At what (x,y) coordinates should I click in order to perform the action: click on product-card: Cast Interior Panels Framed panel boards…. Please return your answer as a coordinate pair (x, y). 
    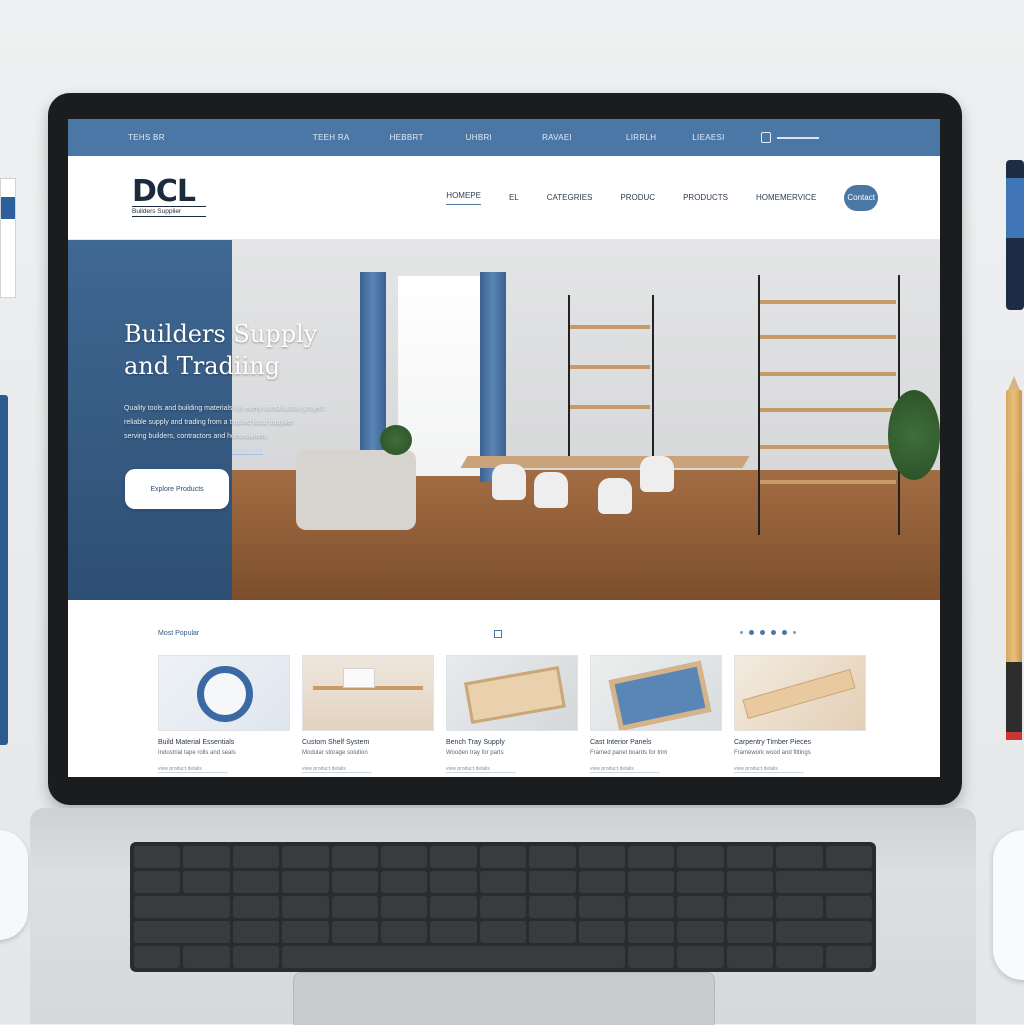
    Looking at the image, I should click on (656, 714).